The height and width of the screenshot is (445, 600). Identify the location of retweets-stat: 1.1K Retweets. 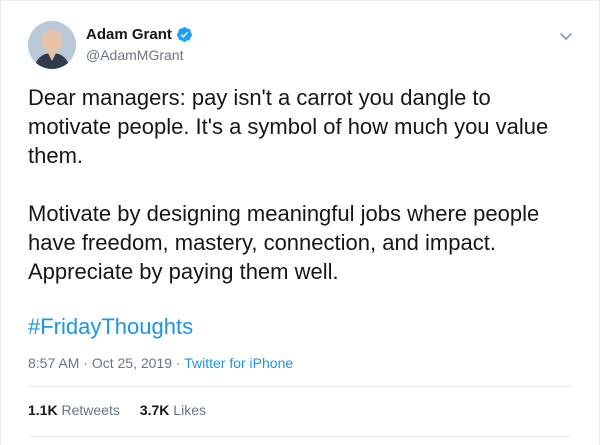
(74, 410).